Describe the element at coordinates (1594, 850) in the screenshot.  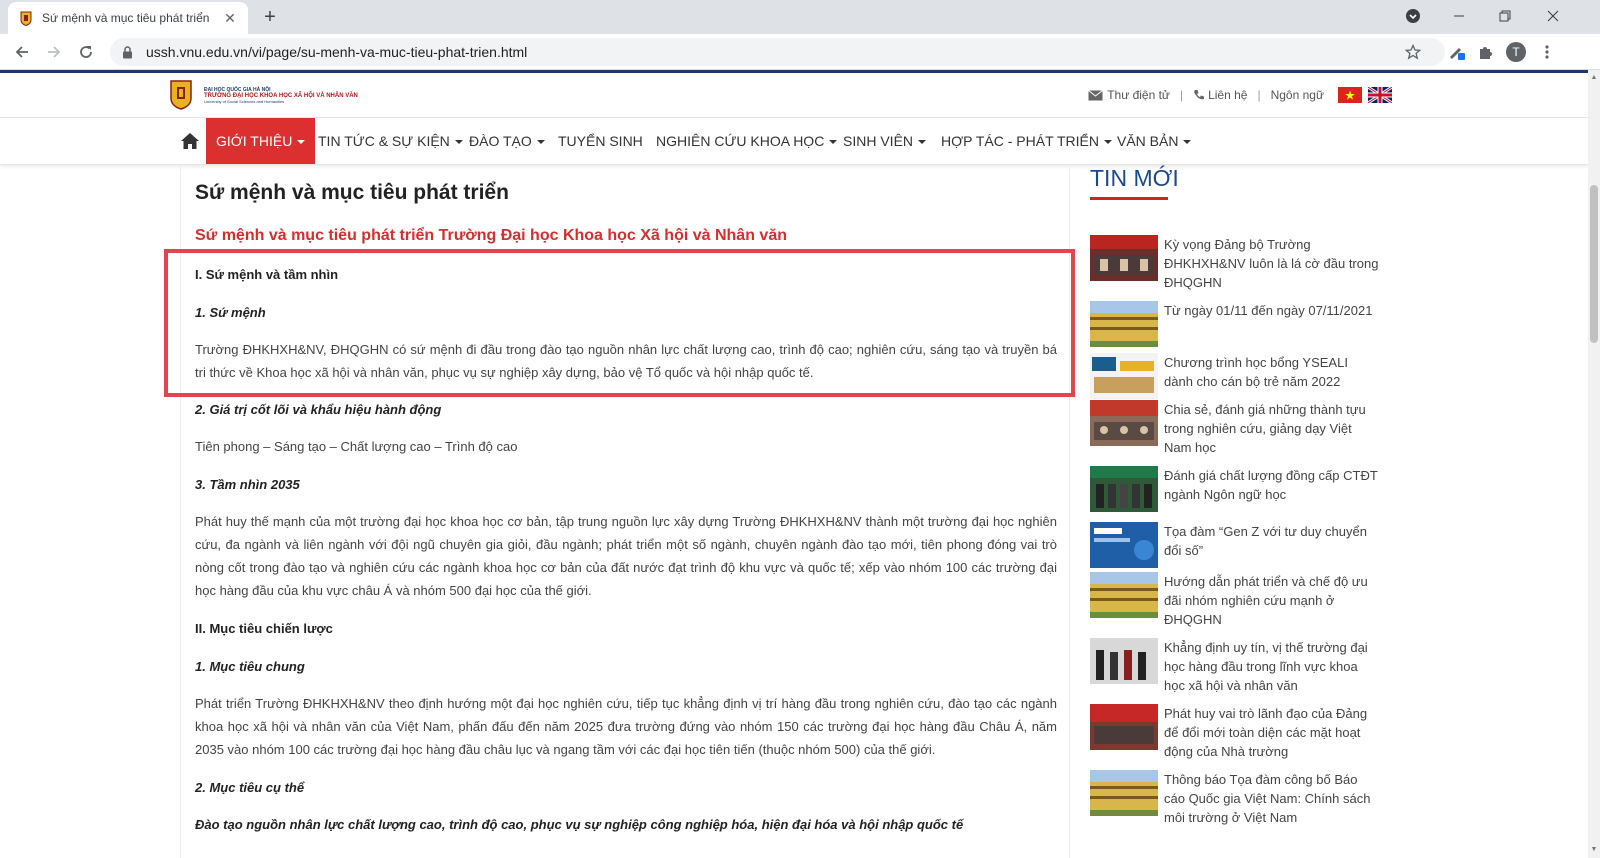
I see `scroll-down-icon: ▼` at that location.